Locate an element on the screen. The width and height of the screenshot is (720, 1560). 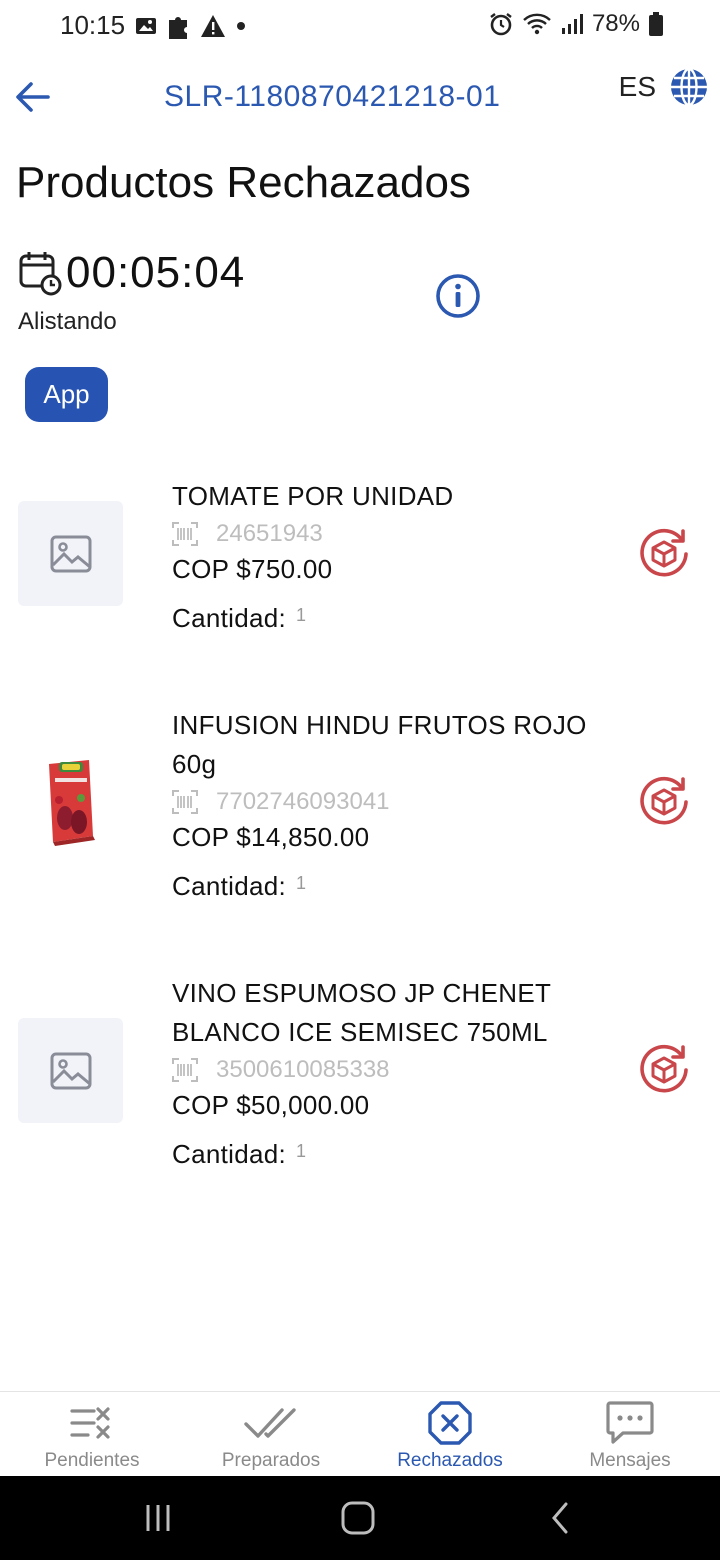
product-price: COP $14,850.00 is located at coordinates (271, 837).